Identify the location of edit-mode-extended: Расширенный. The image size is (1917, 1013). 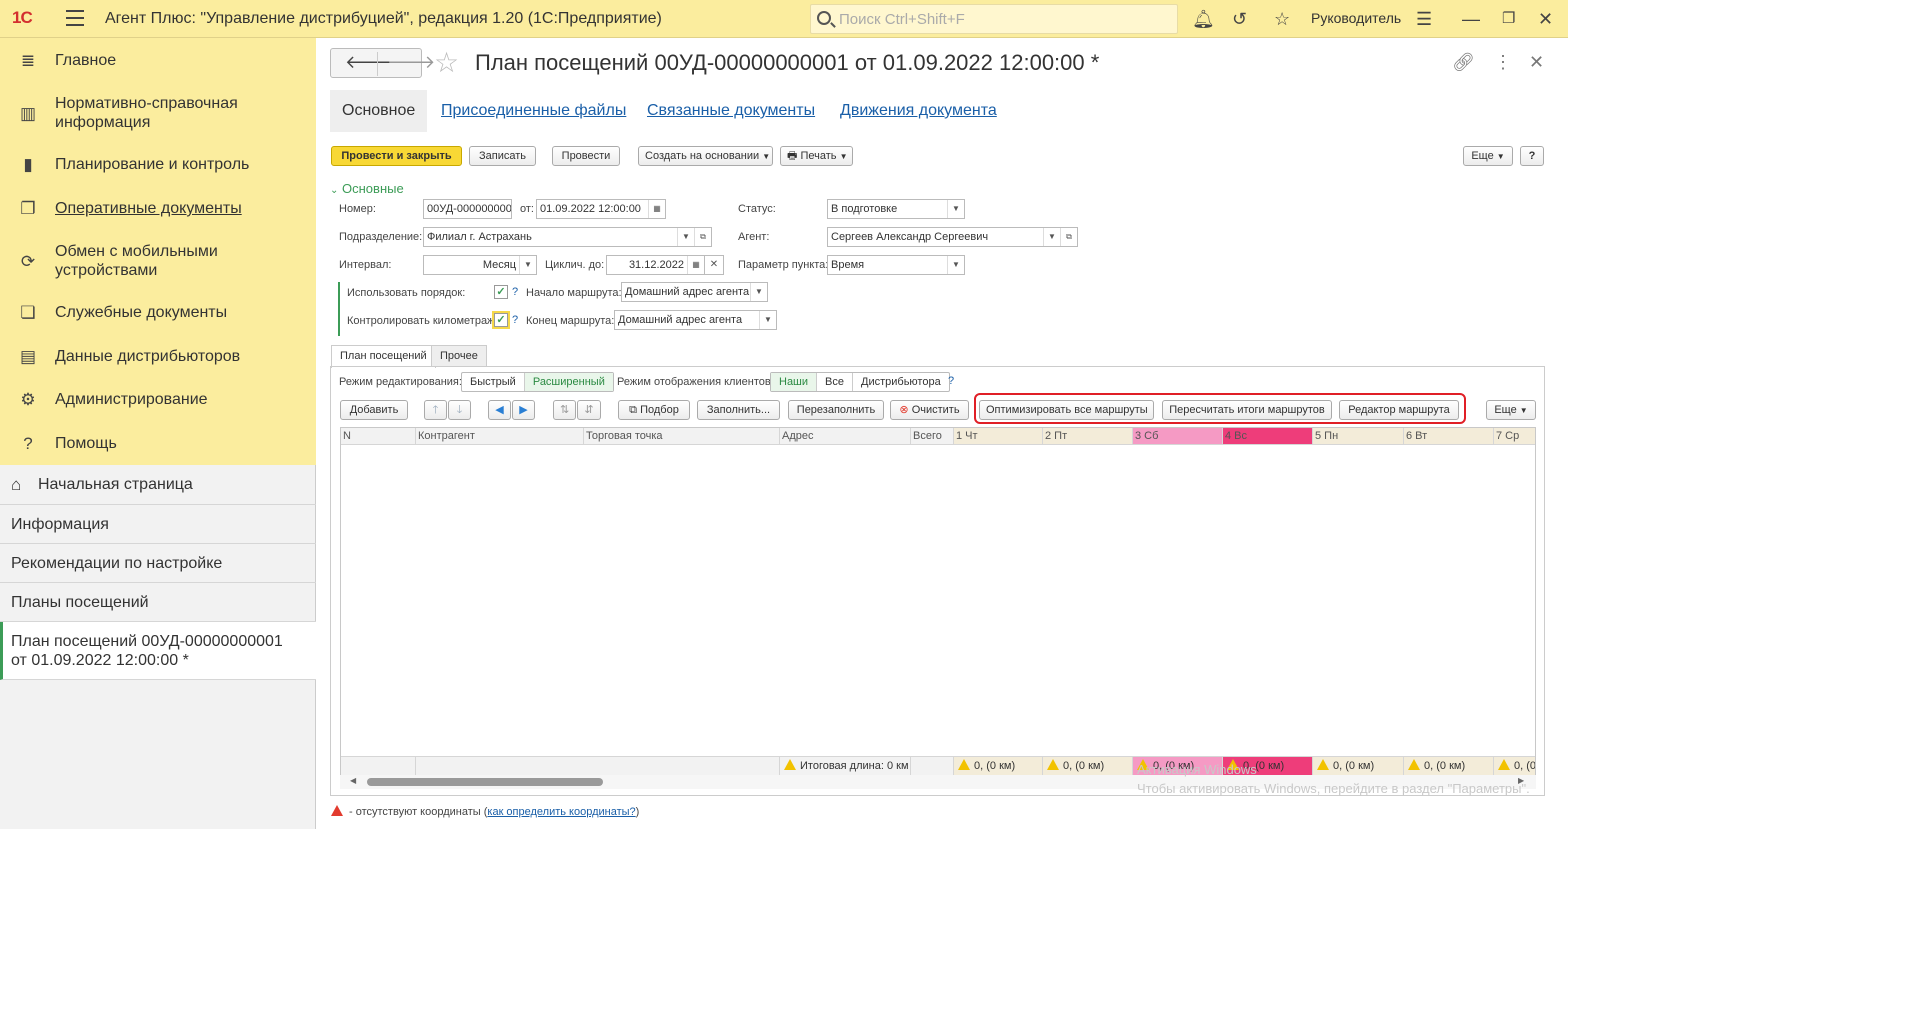
(568, 382).